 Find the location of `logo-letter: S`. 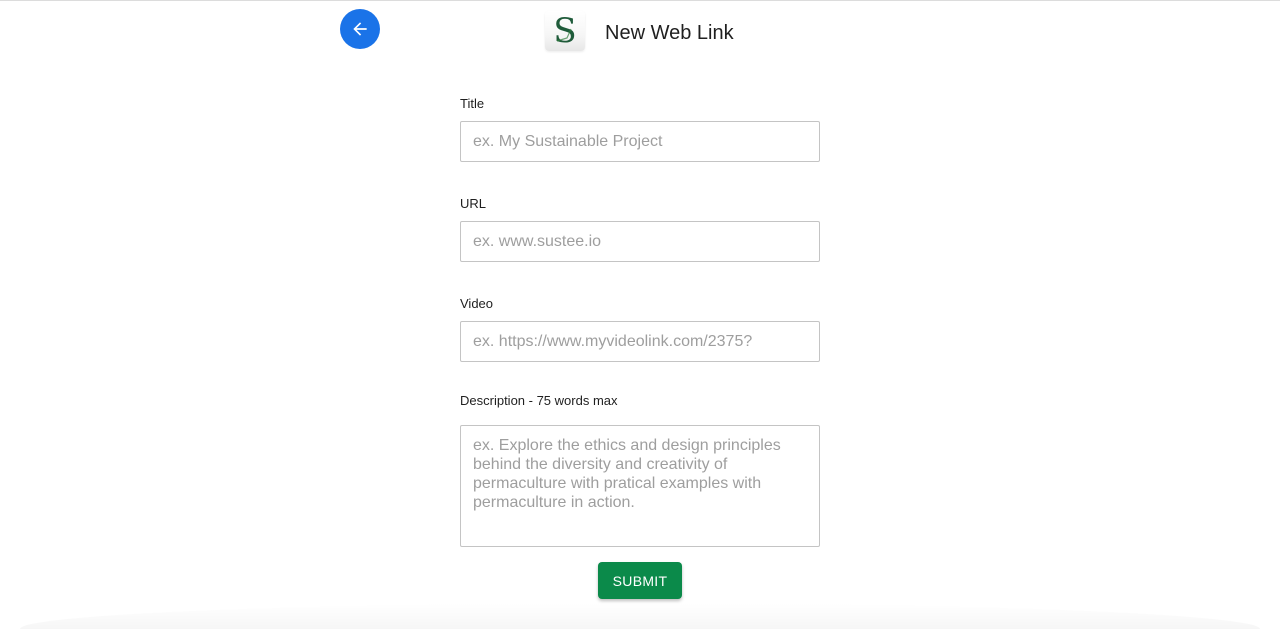

logo-letter: S is located at coordinates (564, 31).